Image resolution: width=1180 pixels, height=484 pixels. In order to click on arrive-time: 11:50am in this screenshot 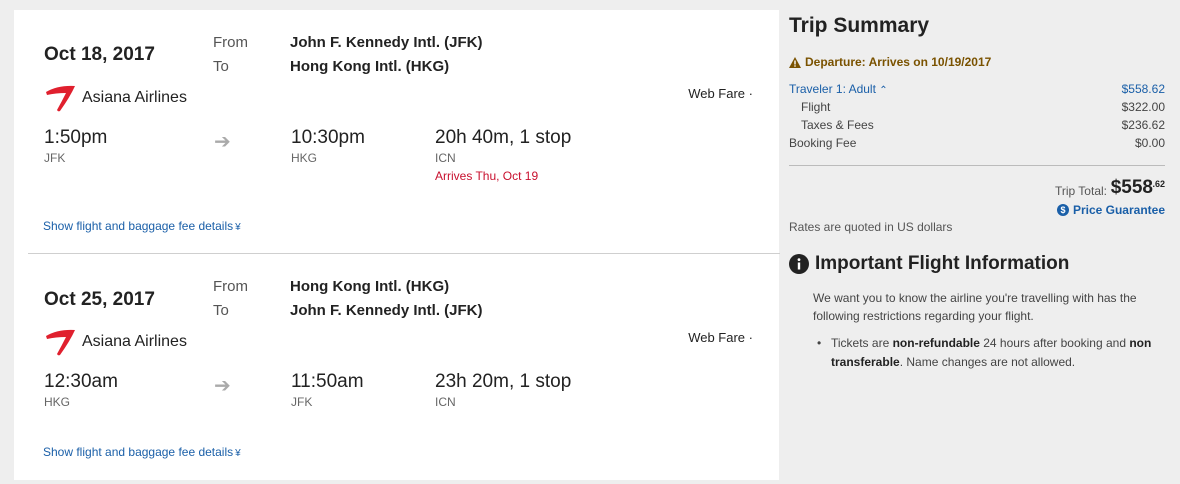, I will do `click(327, 381)`.